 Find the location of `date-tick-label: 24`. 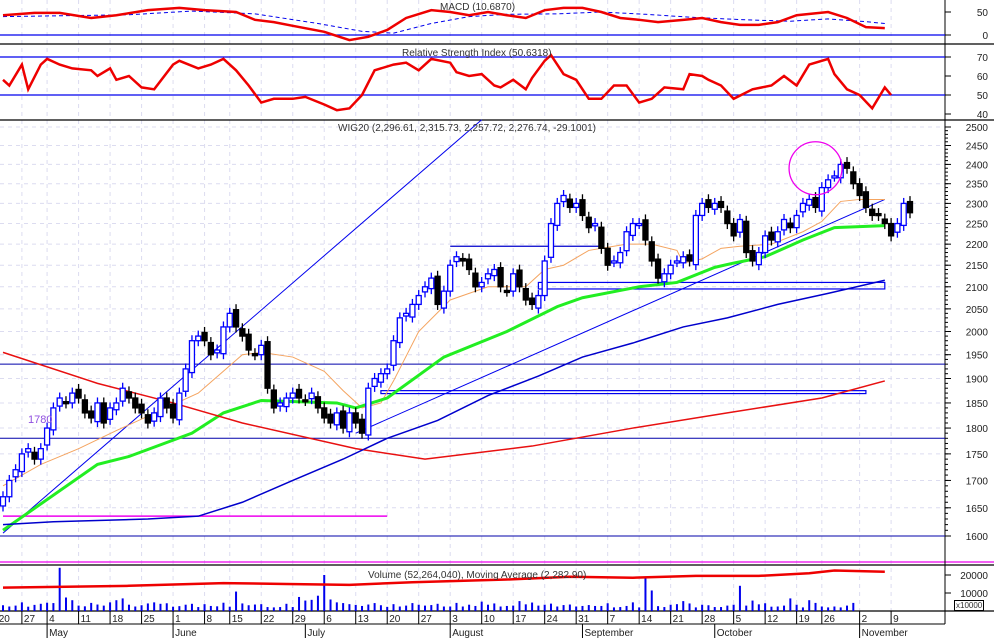

date-tick-label: 24 is located at coordinates (553, 619).